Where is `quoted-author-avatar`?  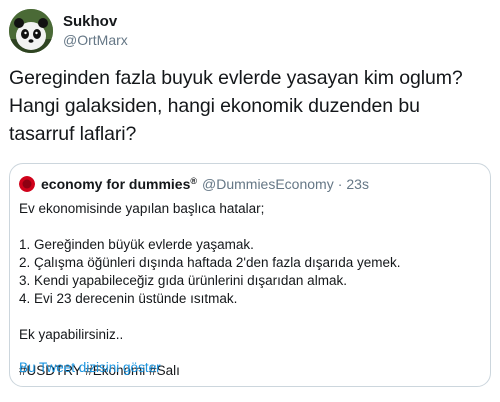 quoted-author-avatar is located at coordinates (27, 184).